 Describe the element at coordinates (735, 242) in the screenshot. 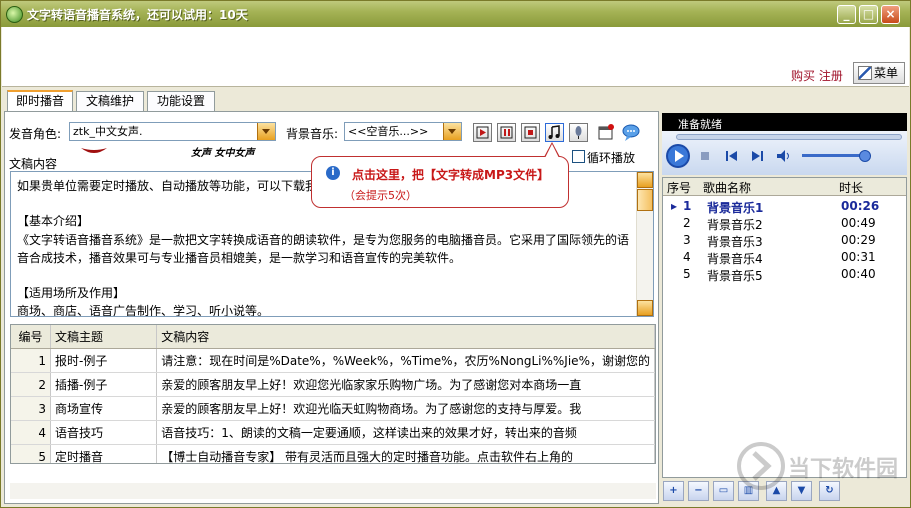

I see `playlist-name: 背景音乐3` at that location.